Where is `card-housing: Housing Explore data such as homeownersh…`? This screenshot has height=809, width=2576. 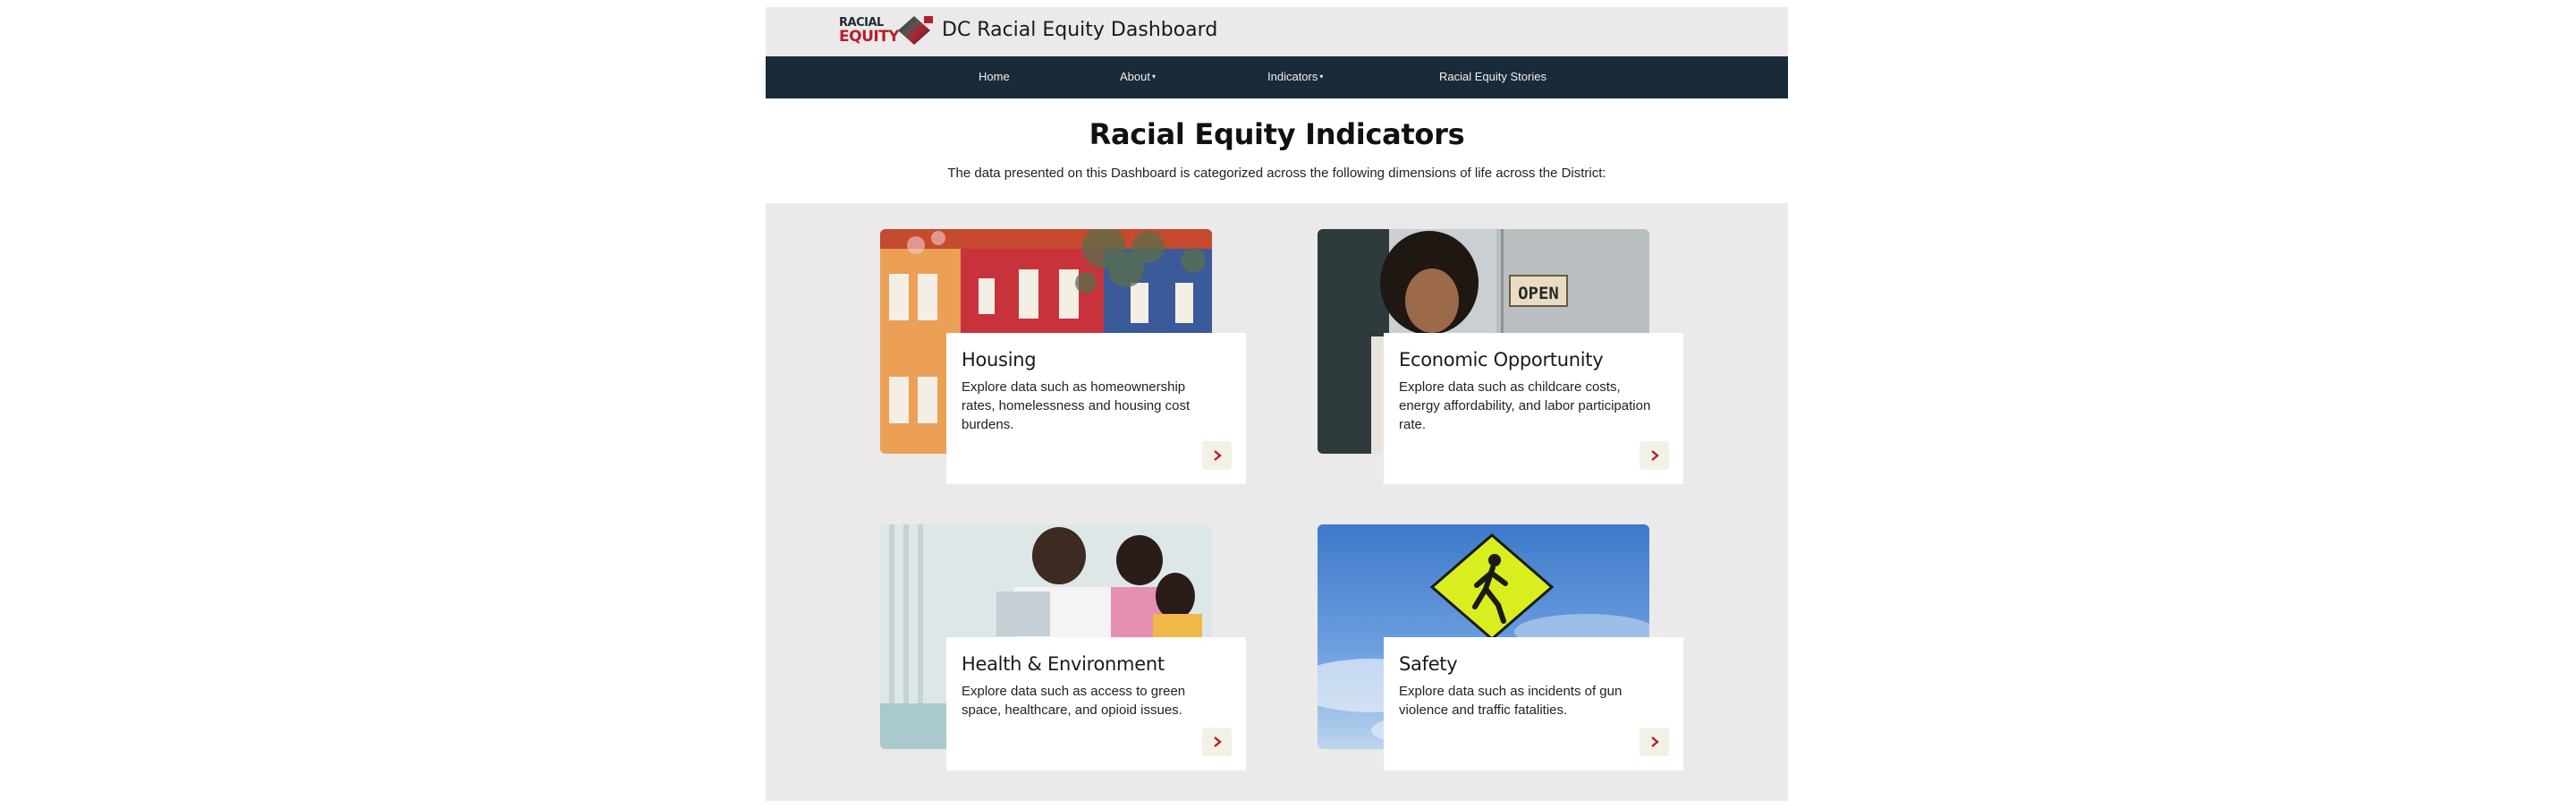 card-housing: Housing Explore data such as homeownersh… is located at coordinates (1063, 356).